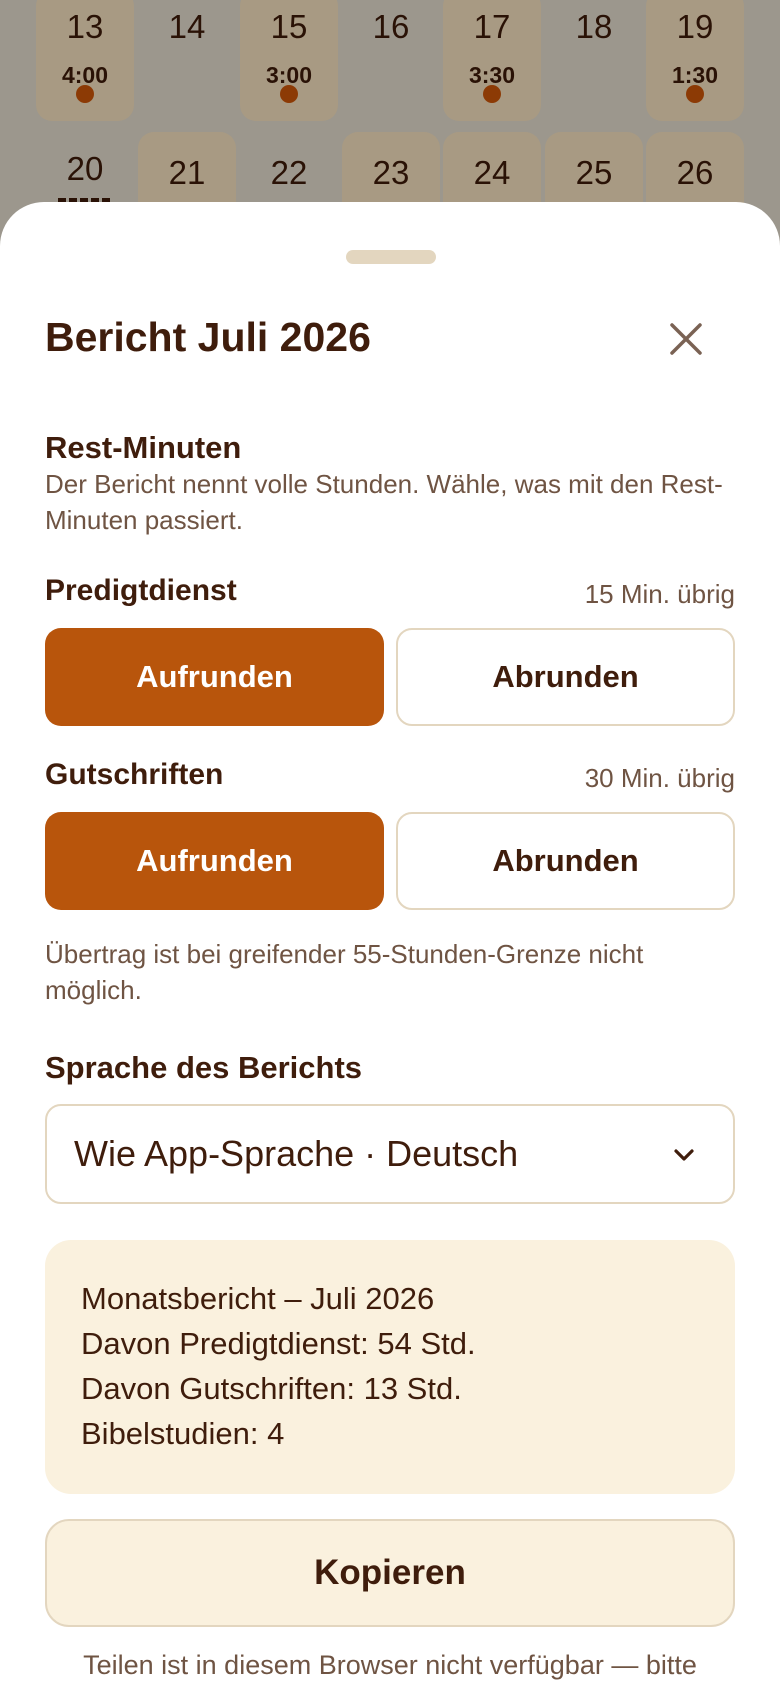  What do you see at coordinates (271, 1388) in the screenshot?
I see `preview-line-gutschriften: Davon Gutschriften: 13 Std.` at bounding box center [271, 1388].